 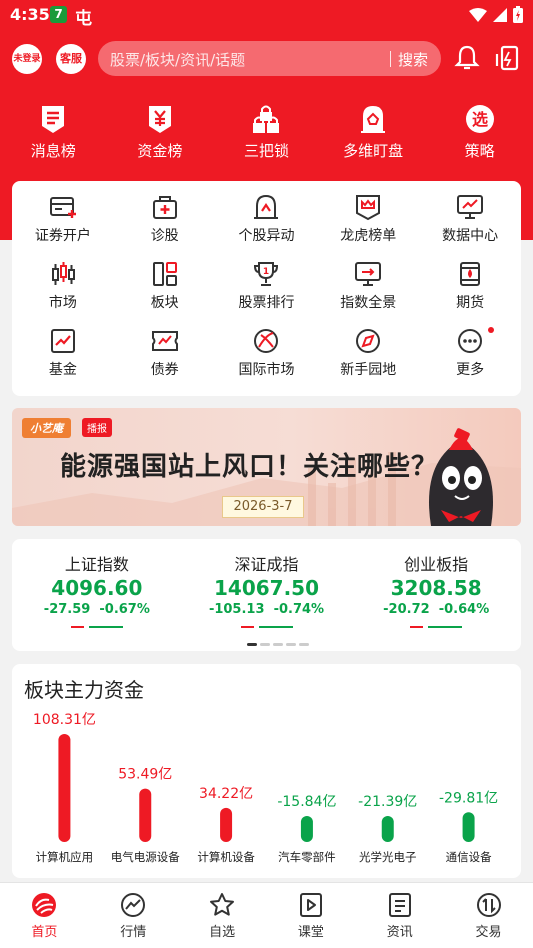 I want to click on home-logo-icon, so click(x=44, y=905).